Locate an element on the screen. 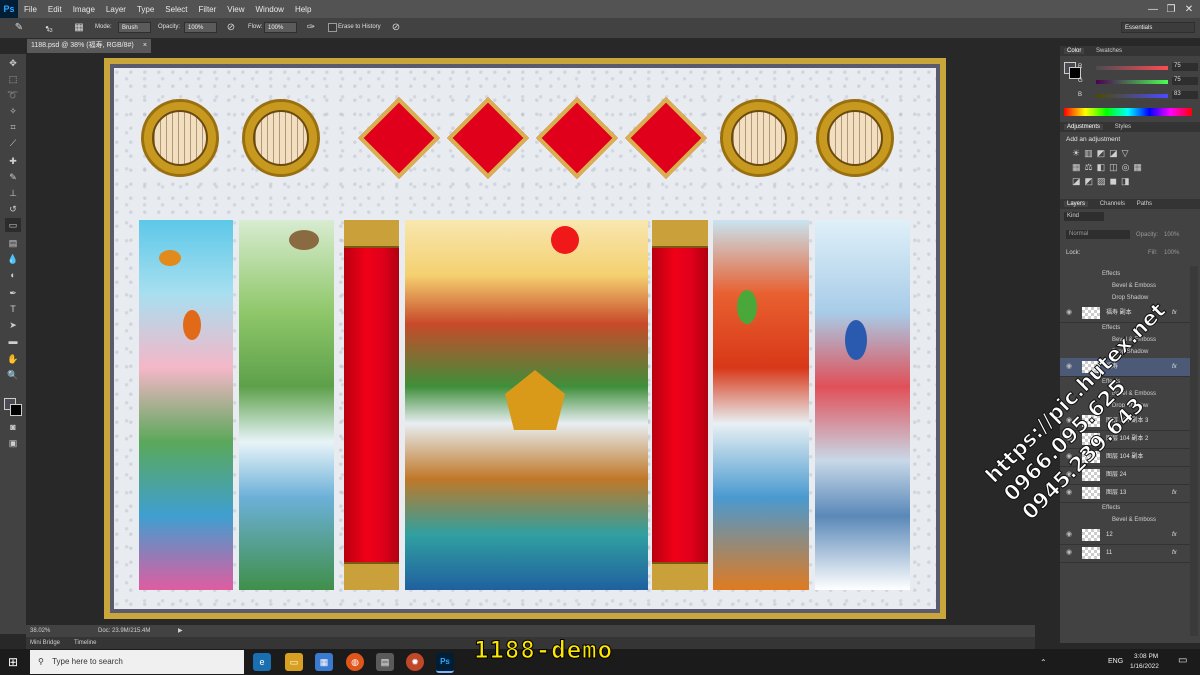 This screenshot has width=1200, height=675. tray-chevron-icon: ⌃ is located at coordinates (1043, 662).